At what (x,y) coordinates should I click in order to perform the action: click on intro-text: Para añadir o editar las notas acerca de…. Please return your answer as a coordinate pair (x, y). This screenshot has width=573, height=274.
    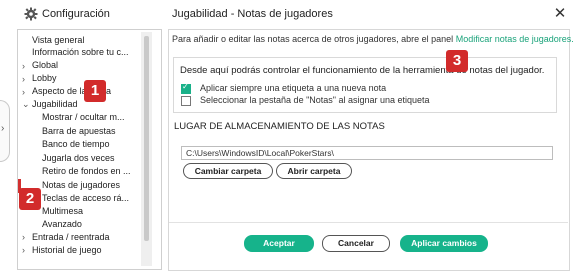
    Looking at the image, I should click on (372, 39).